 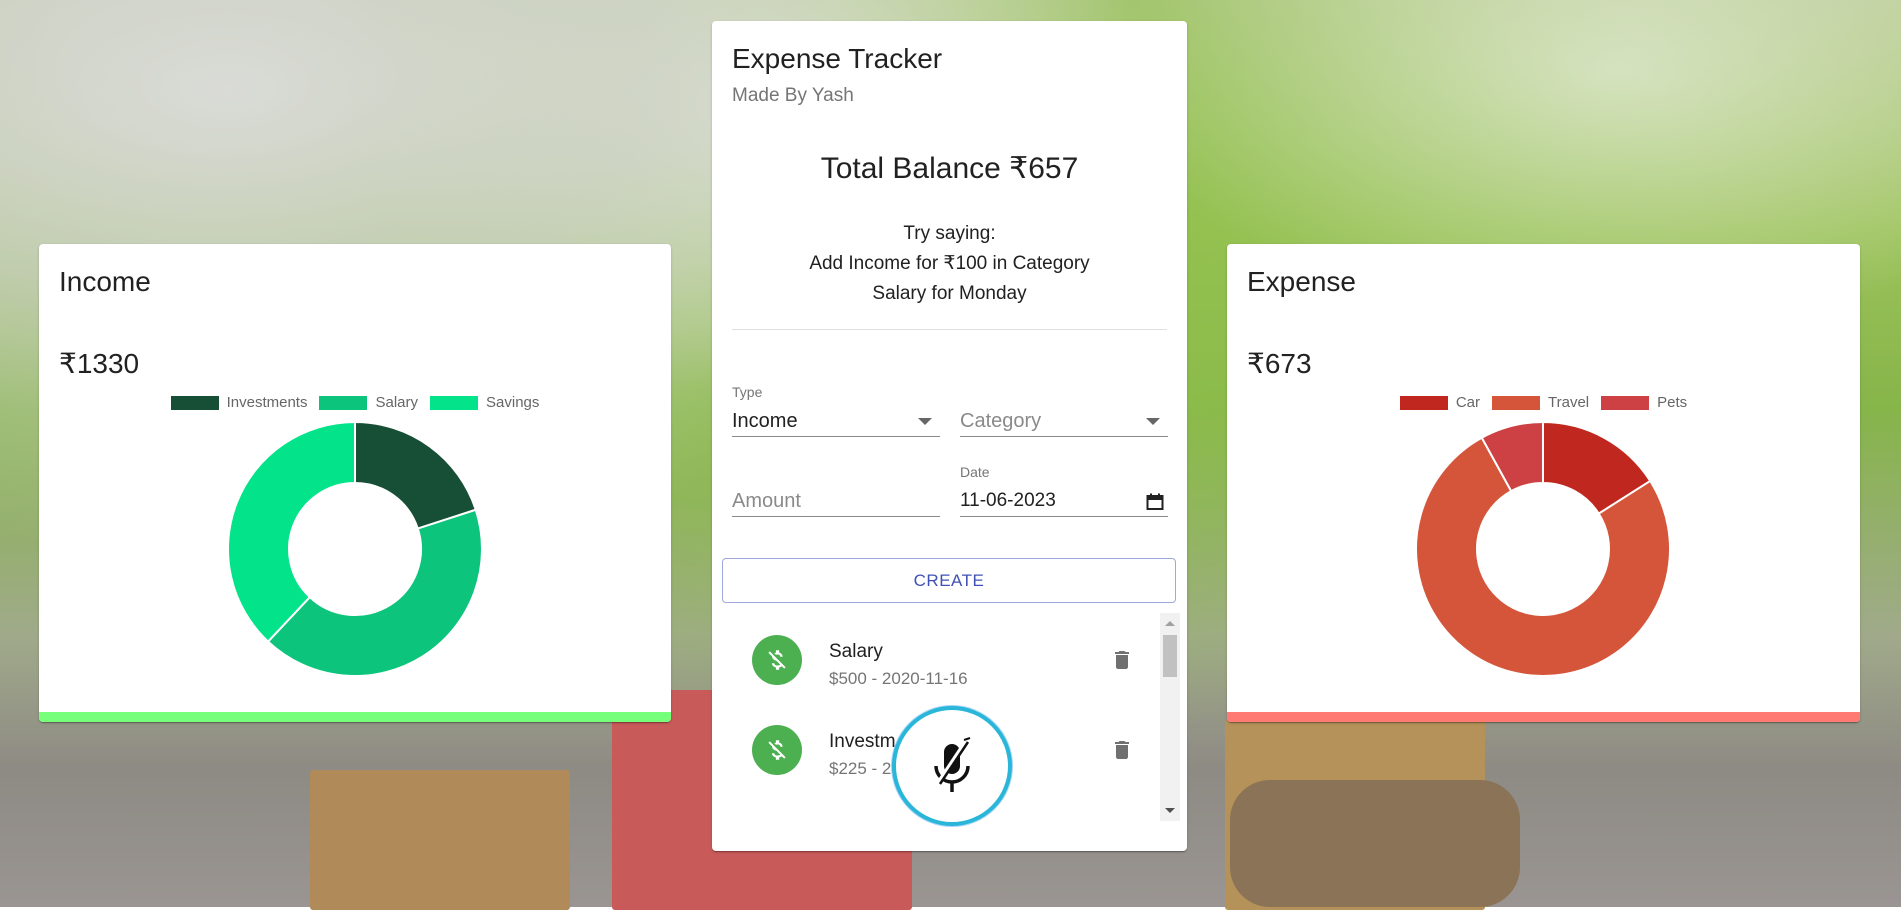 What do you see at coordinates (747, 392) in the screenshot?
I see `type-label: Type` at bounding box center [747, 392].